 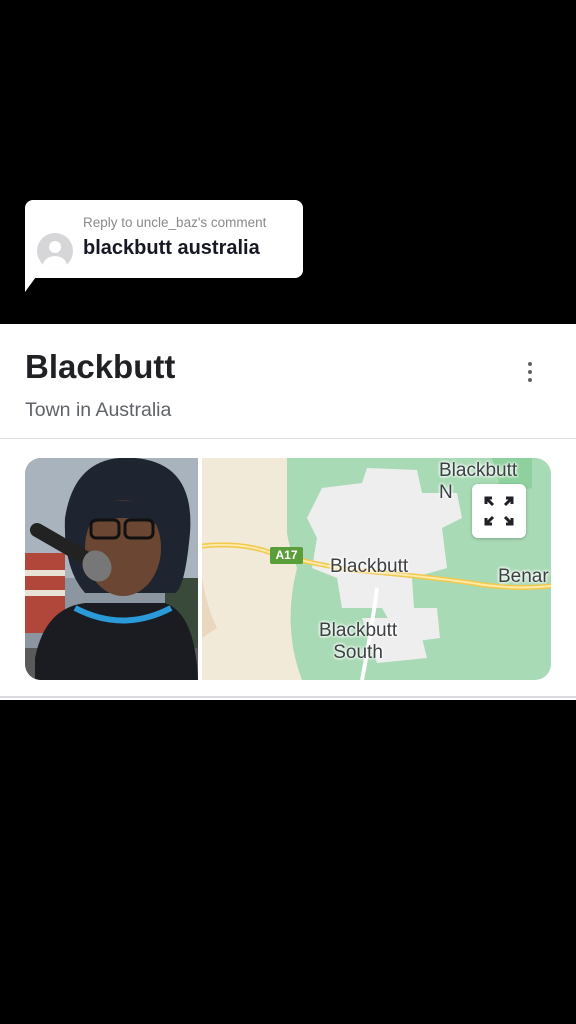 I want to click on divider, so click(x=288, y=438).